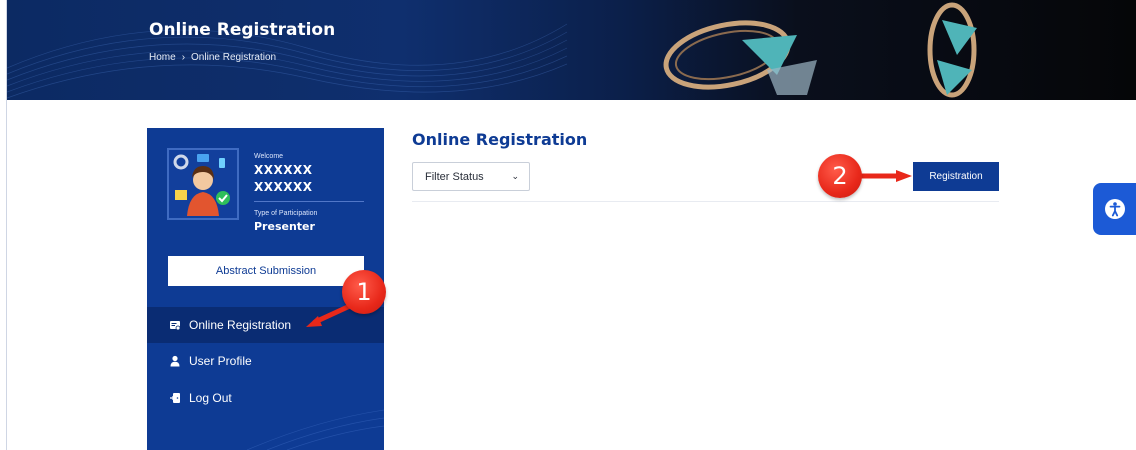  Describe the element at coordinates (705, 201) in the screenshot. I see `content-divider` at that location.